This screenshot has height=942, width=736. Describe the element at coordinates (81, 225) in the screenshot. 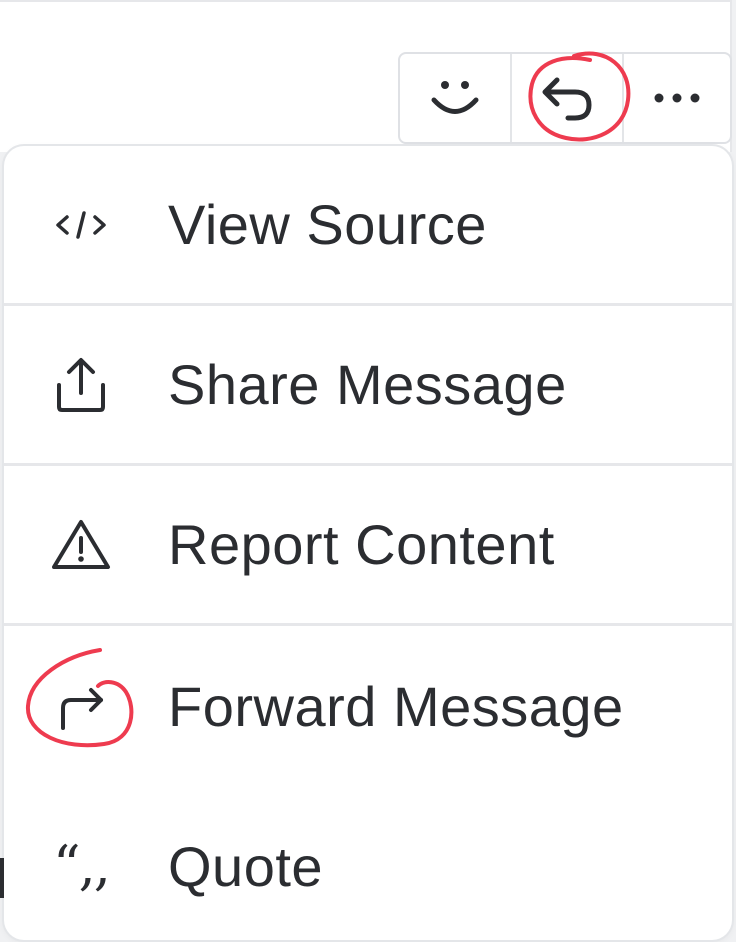

I see `code-icon` at that location.